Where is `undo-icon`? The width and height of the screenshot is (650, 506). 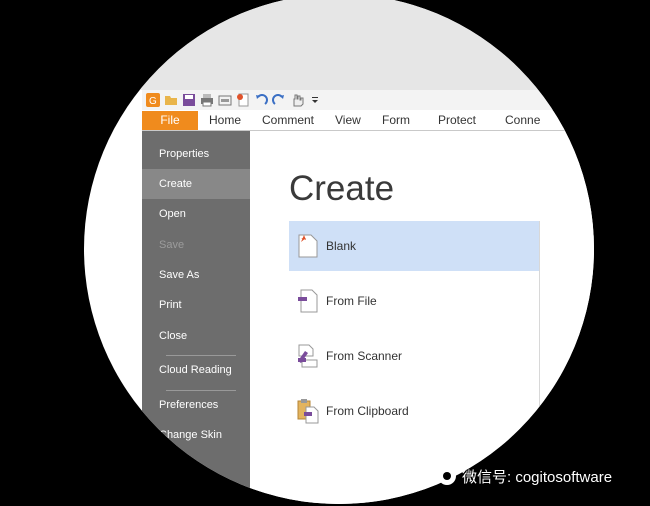
undo-icon is located at coordinates (261, 100).